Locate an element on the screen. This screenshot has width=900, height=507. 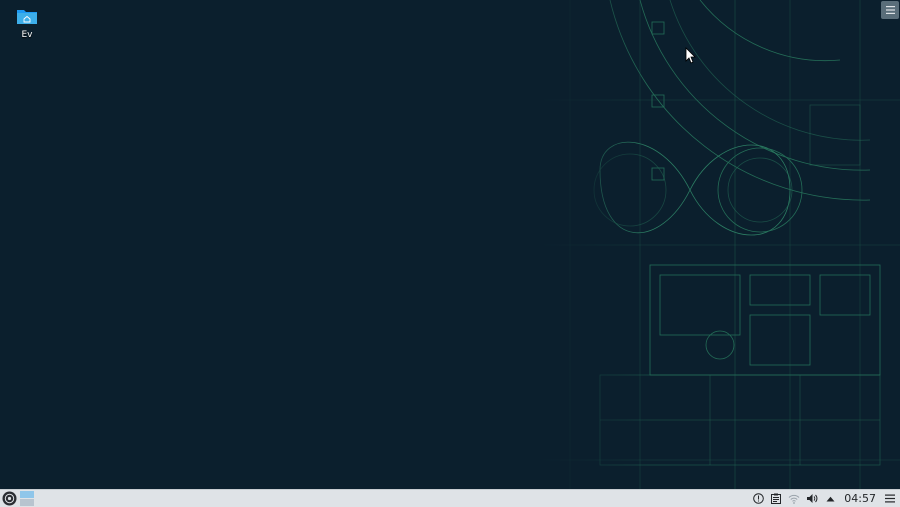
expand-arrow-icon is located at coordinates (830, 498).